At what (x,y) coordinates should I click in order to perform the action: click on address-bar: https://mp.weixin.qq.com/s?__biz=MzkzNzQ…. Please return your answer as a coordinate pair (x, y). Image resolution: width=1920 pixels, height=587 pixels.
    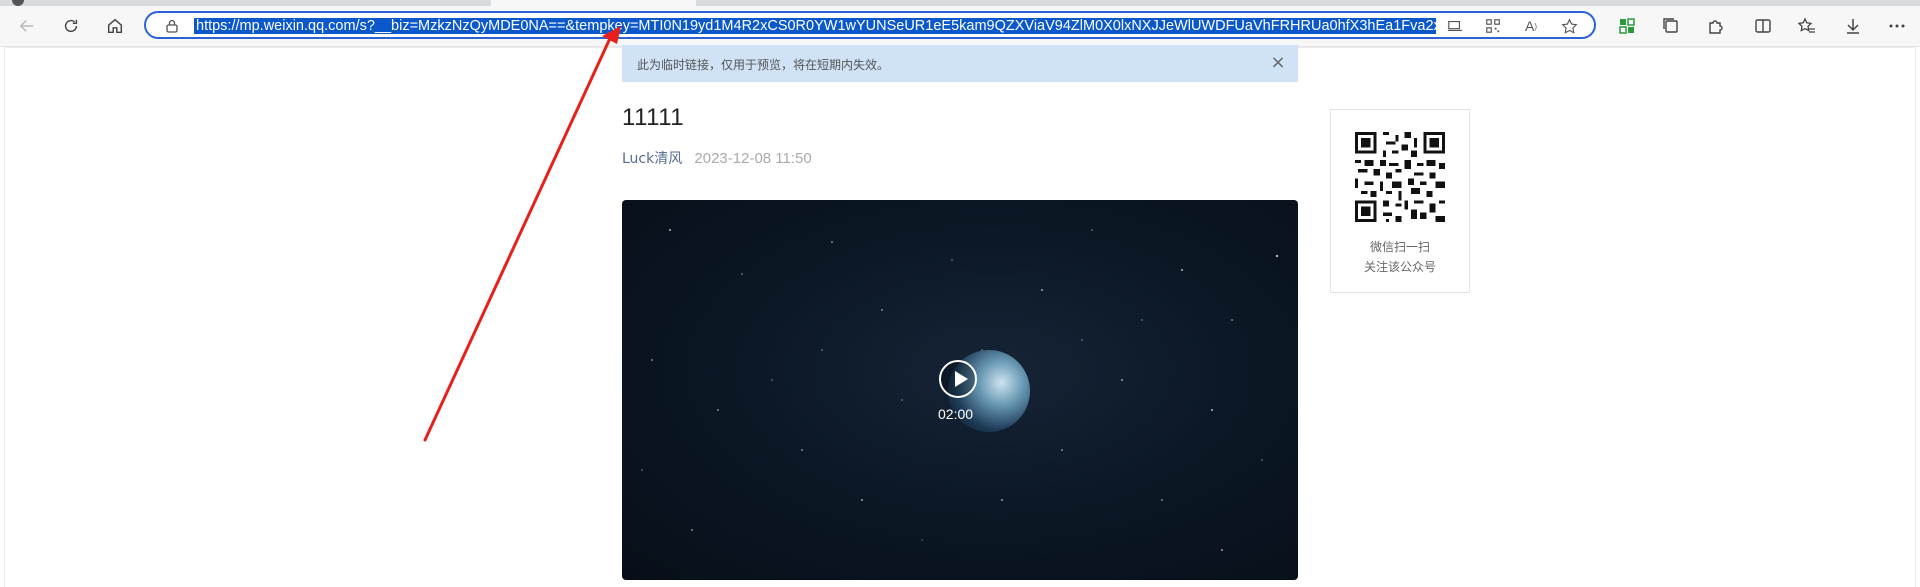
    Looking at the image, I should click on (870, 25).